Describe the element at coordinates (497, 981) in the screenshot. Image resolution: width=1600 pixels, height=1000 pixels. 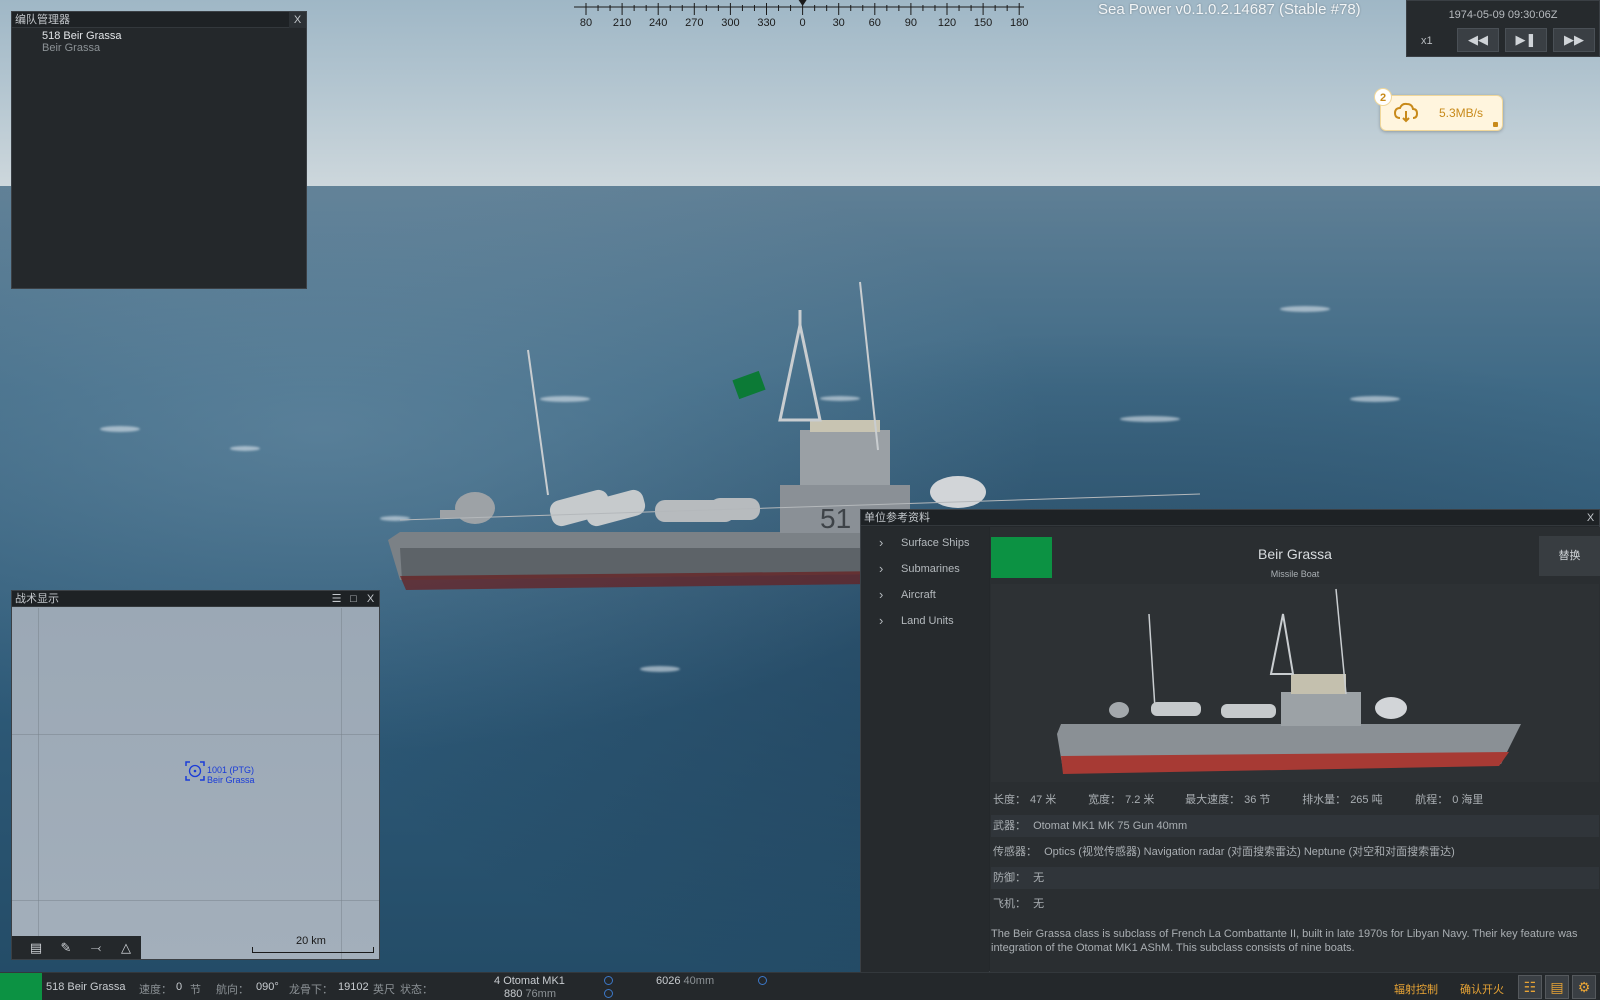
I see `otomat-count: 4` at that location.